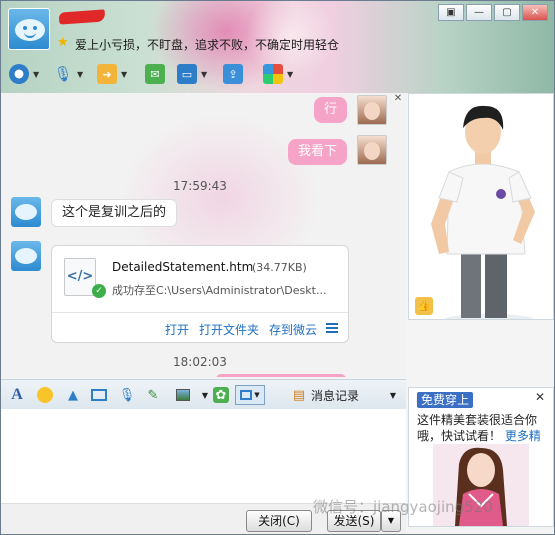 This screenshot has width=555, height=535. I want to click on folder-arrow-icon: ➜, so click(107, 74).